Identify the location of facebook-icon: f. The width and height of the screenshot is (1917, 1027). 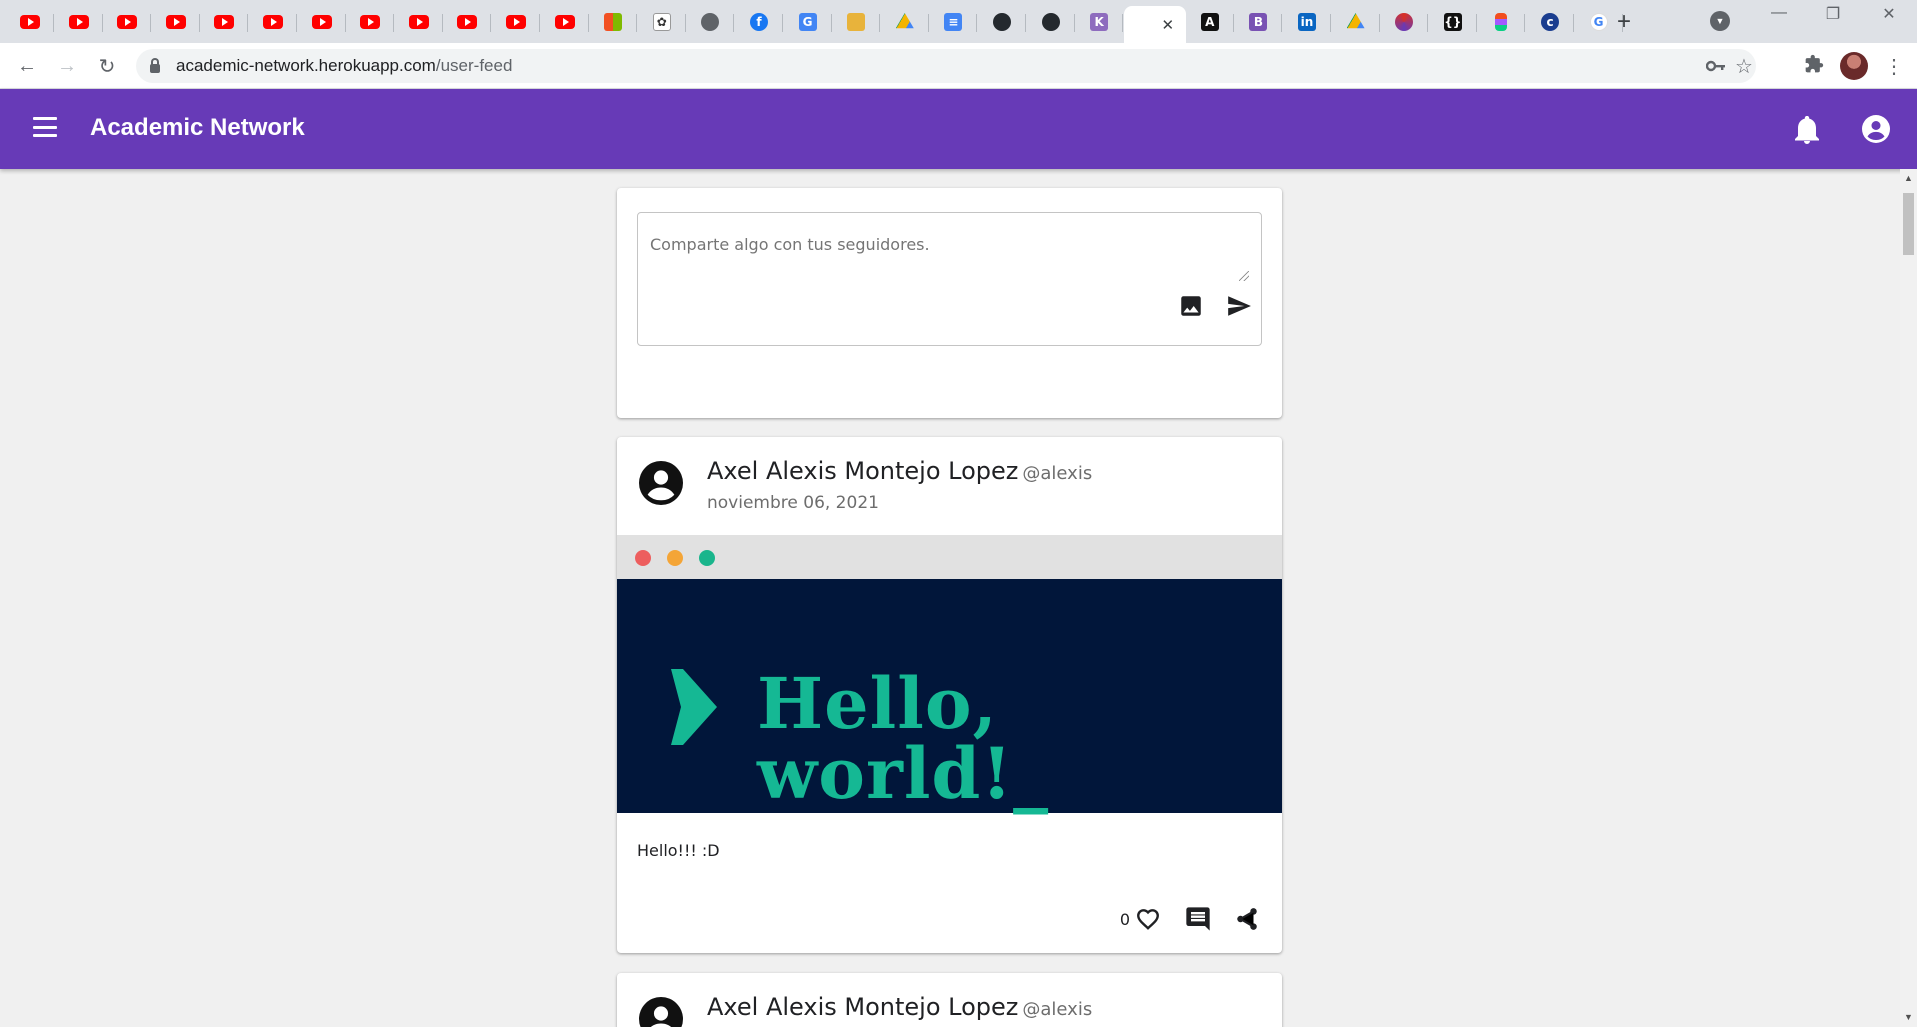
(759, 22).